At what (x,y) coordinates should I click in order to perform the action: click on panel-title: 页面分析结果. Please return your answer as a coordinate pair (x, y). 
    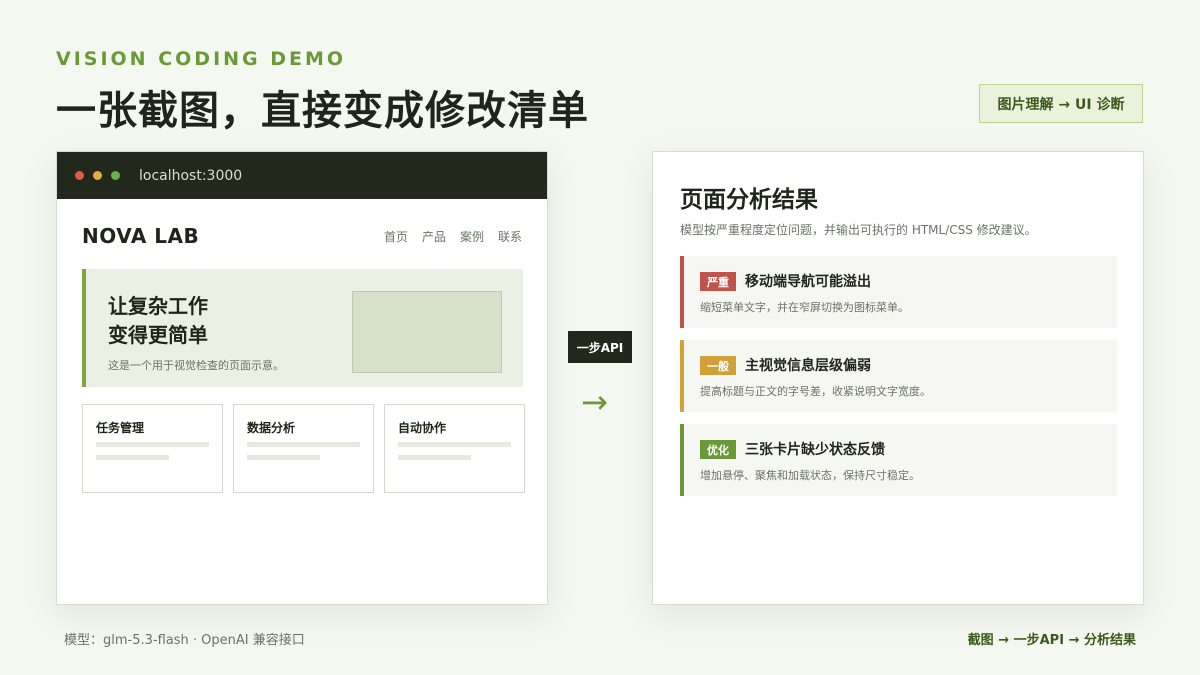
    Looking at the image, I should click on (749, 200).